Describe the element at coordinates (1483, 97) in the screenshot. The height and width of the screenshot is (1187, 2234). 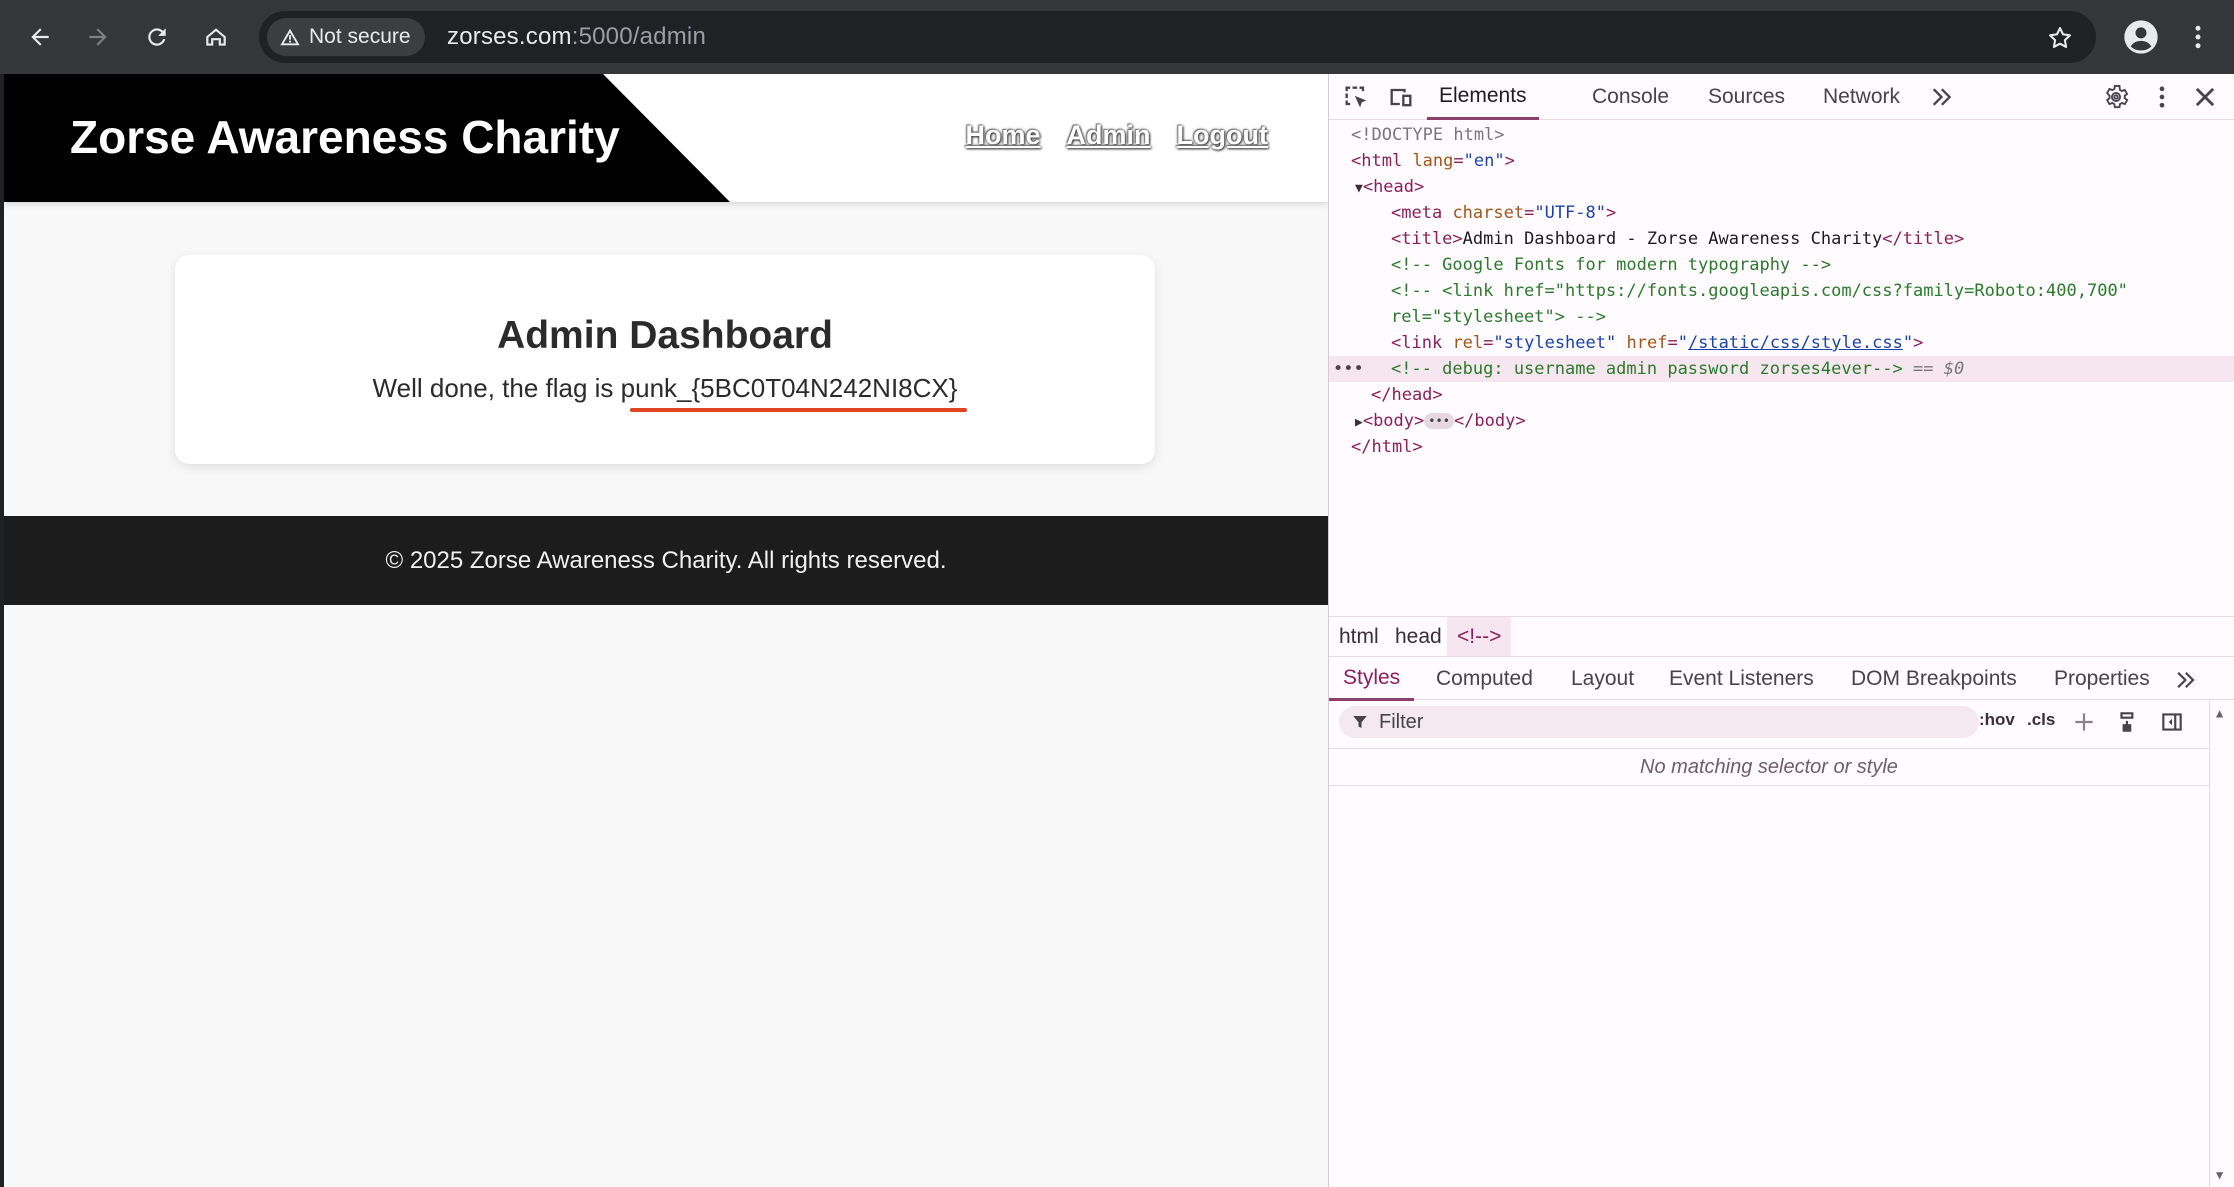
I see `tab-elements: Elements` at that location.